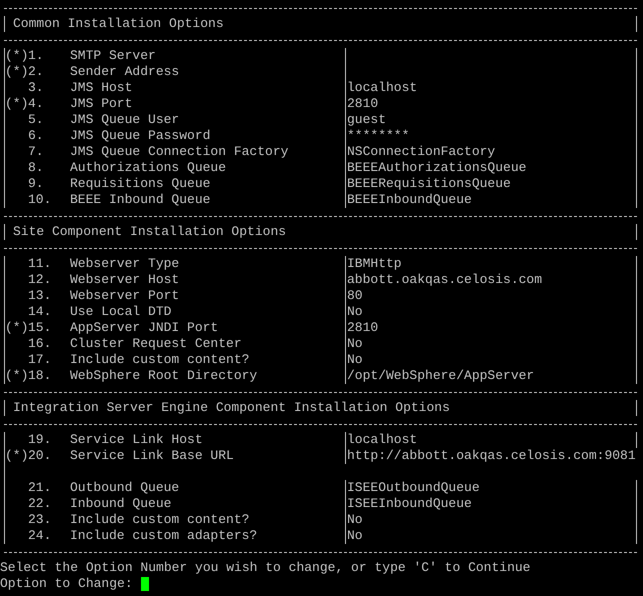 The width and height of the screenshot is (643, 596). Describe the element at coordinates (164, 536) in the screenshot. I see `option-label: Include custom adapters?` at that location.